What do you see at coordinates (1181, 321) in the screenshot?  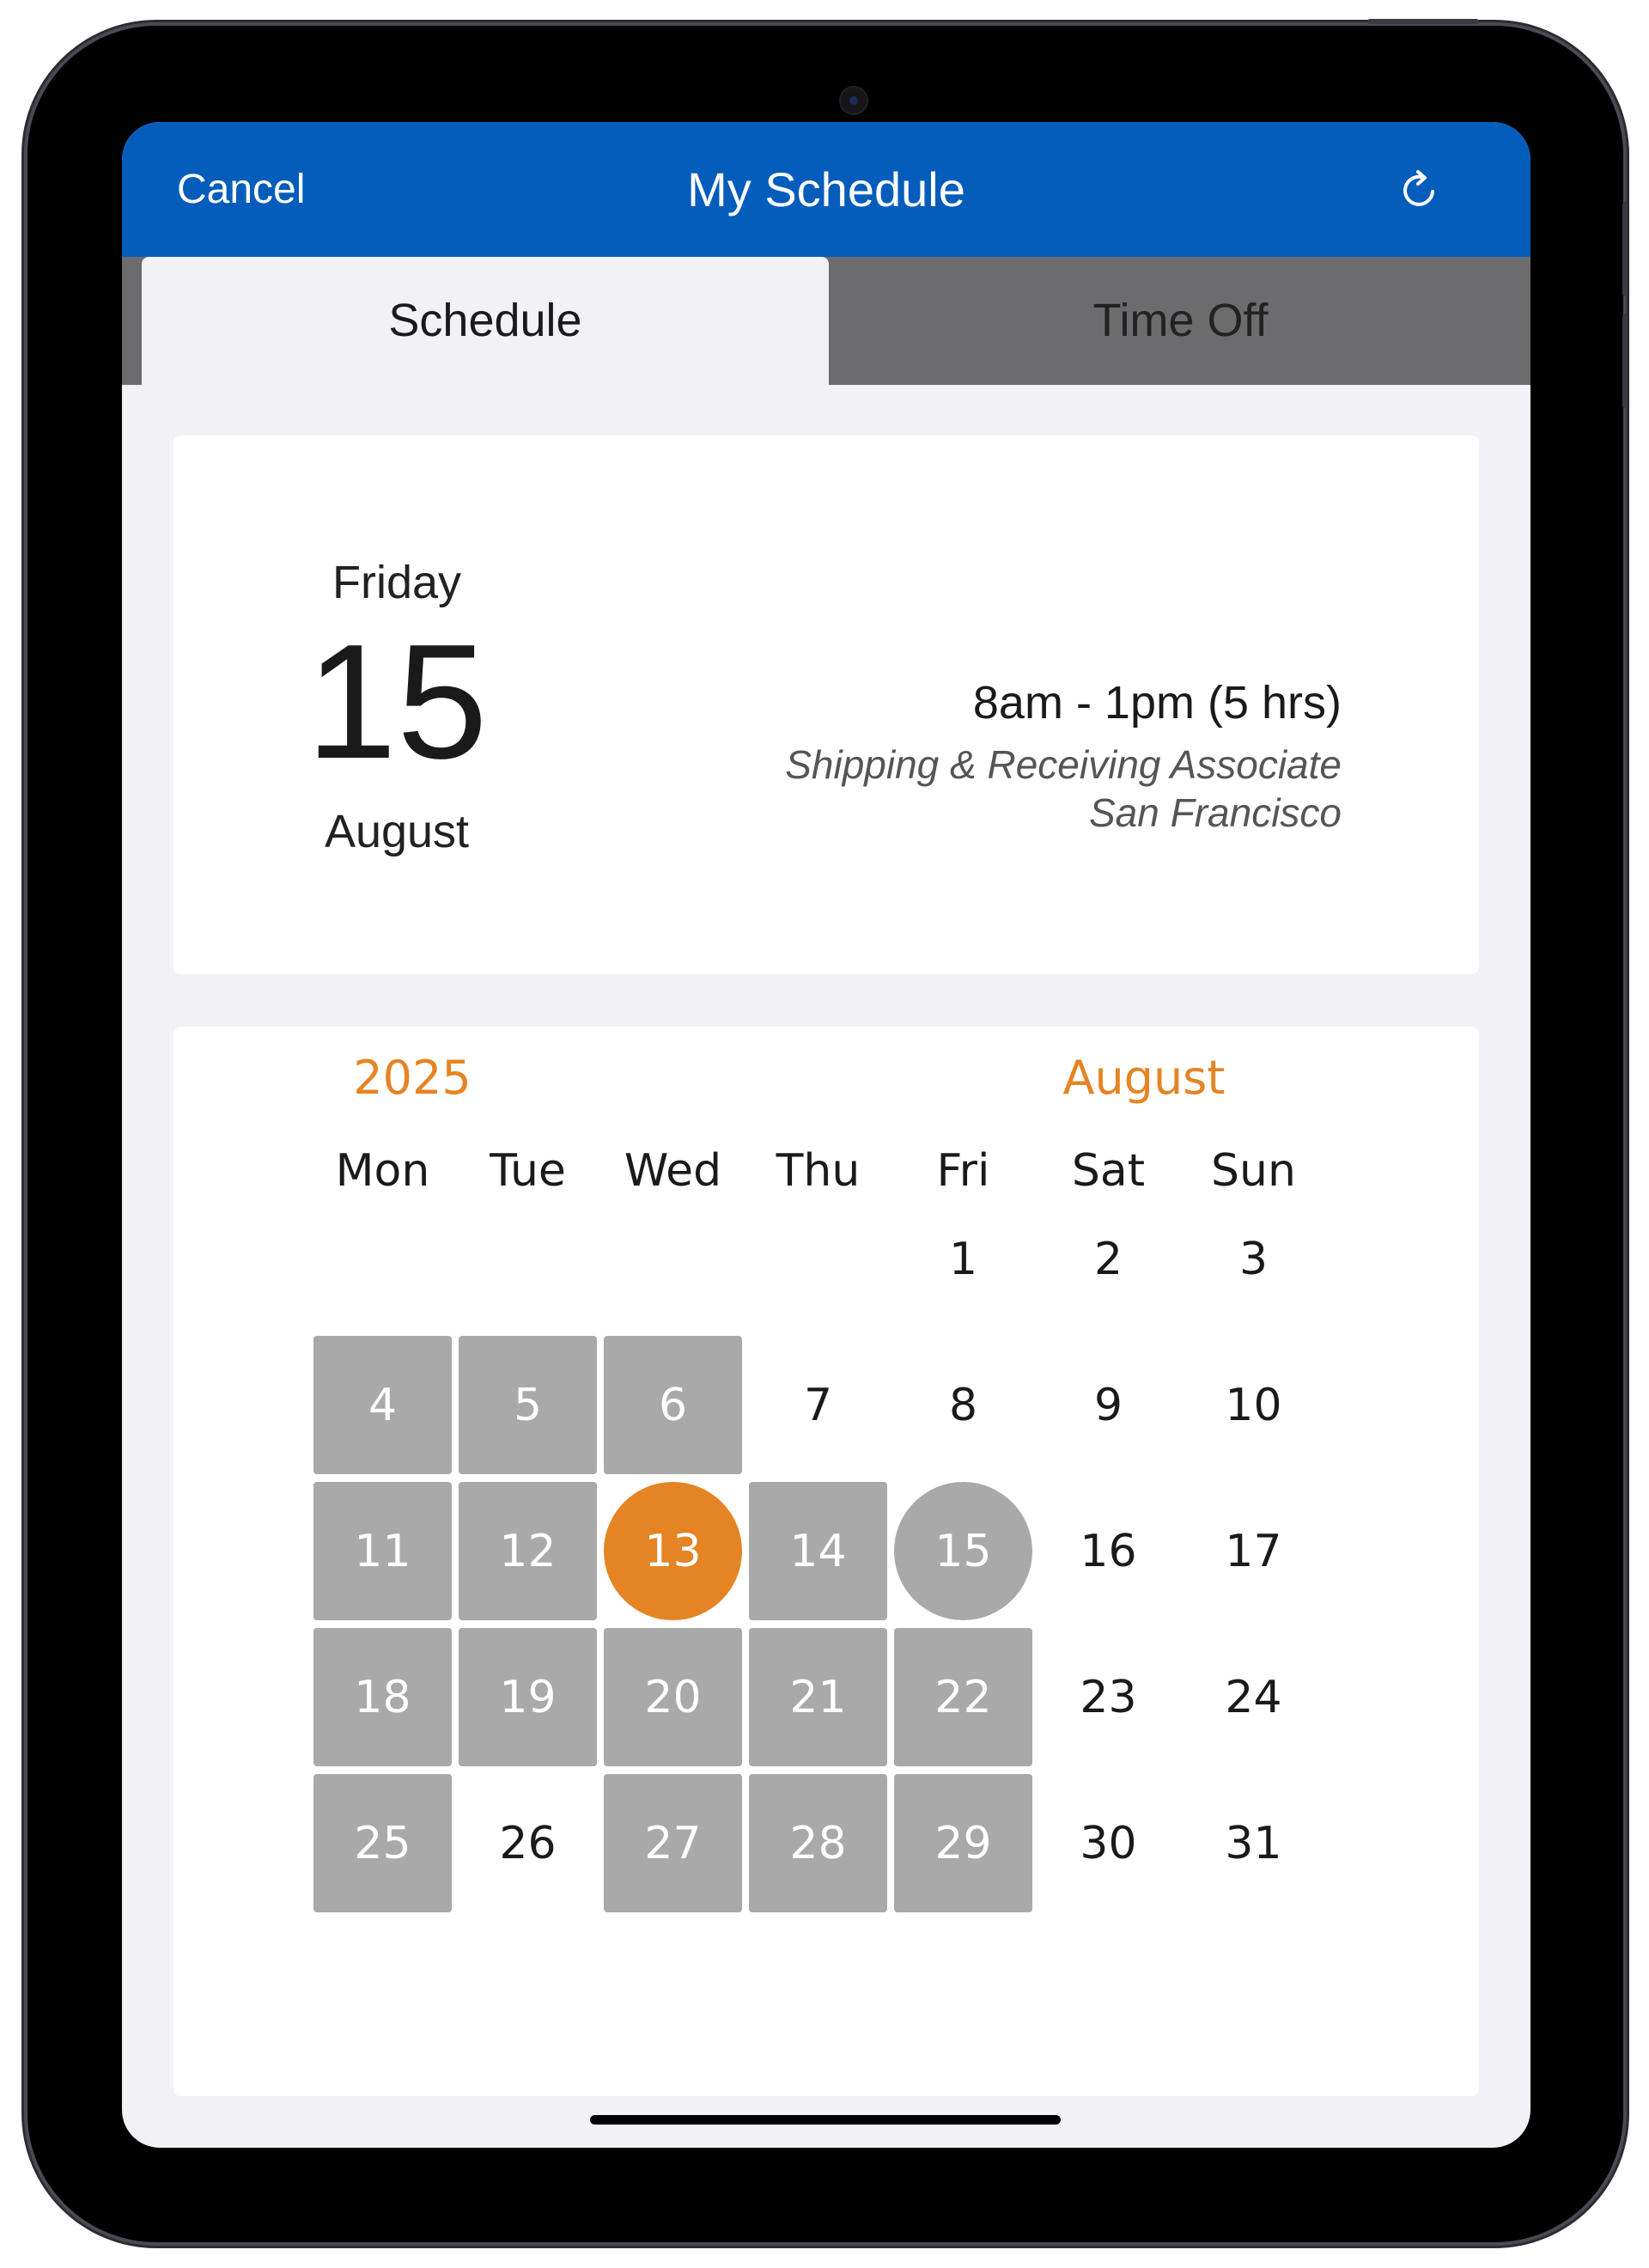 I see `tab-time-off: Time Off` at bounding box center [1181, 321].